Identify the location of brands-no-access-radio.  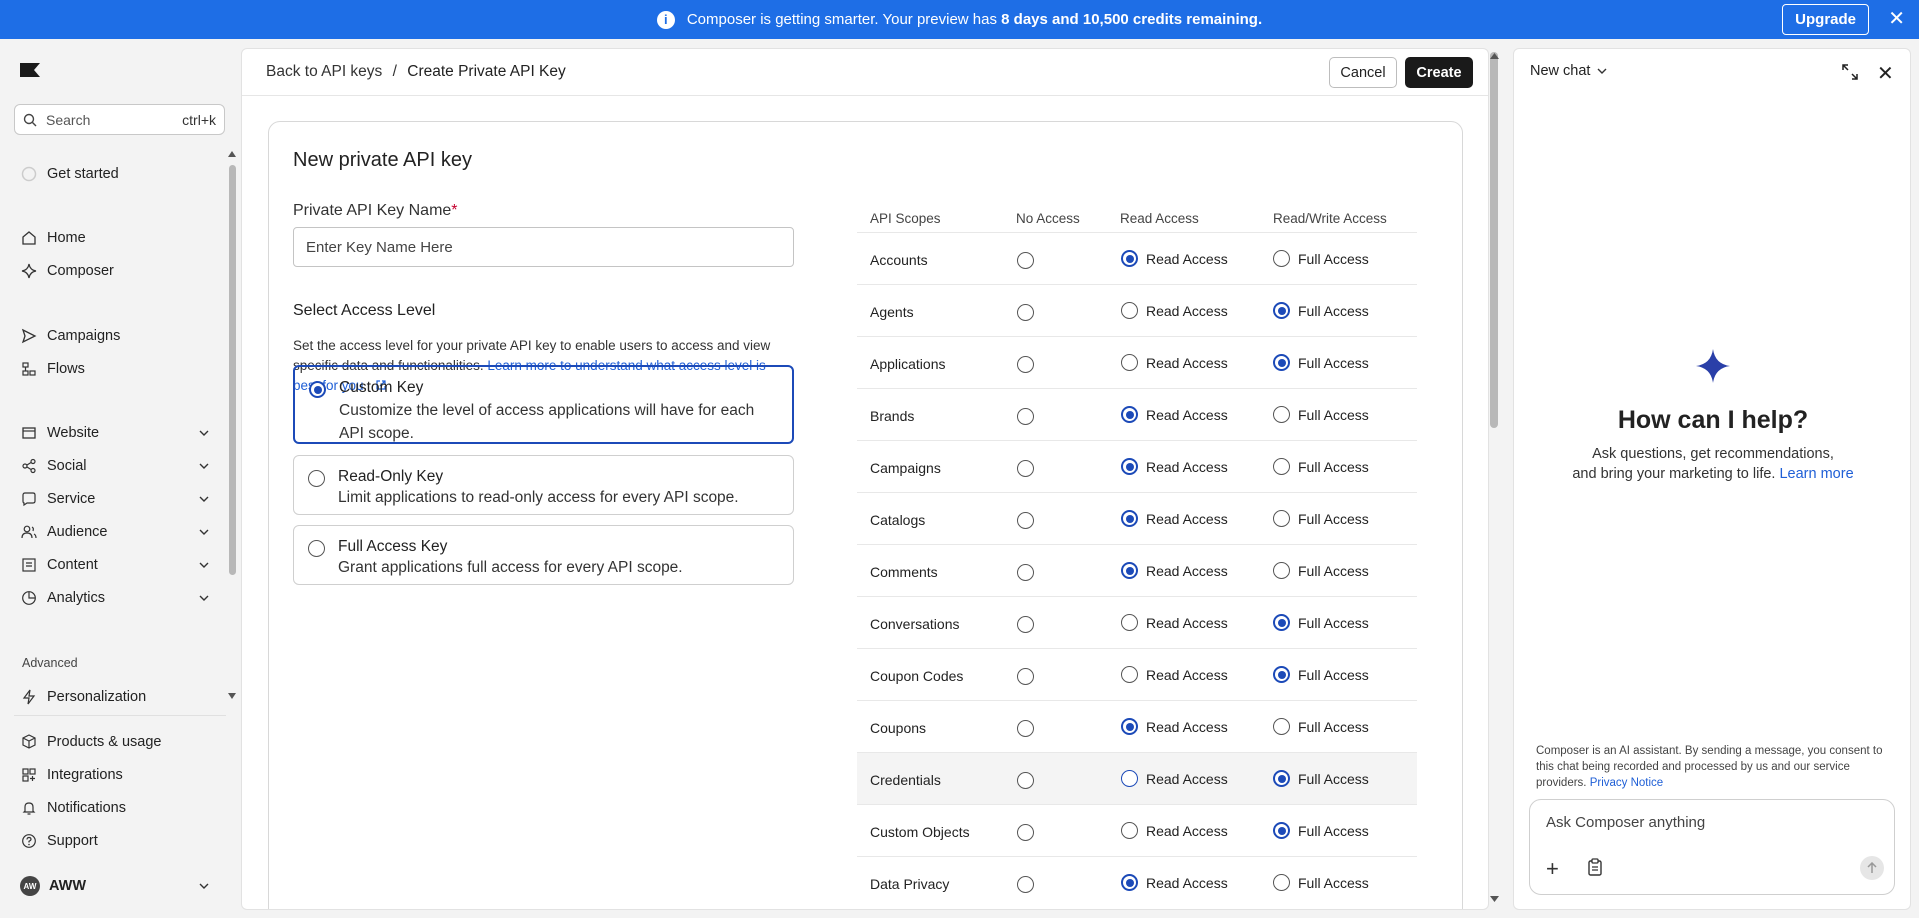
(1025, 416).